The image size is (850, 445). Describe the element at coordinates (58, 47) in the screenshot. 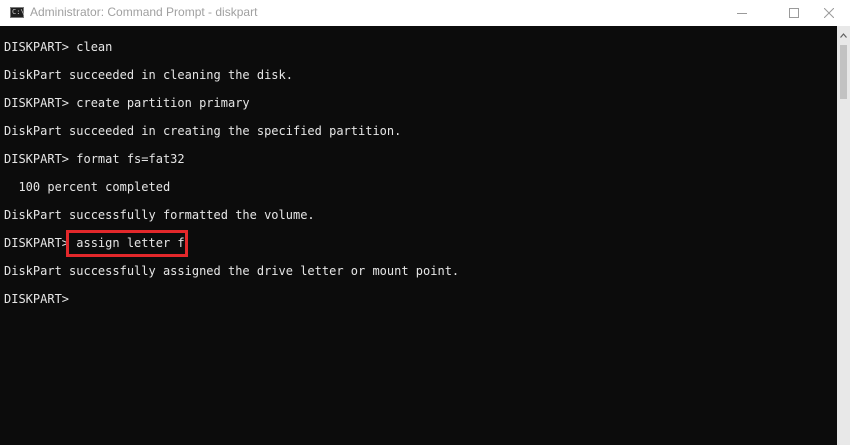

I see `console-line: DISKPART> clean` at that location.